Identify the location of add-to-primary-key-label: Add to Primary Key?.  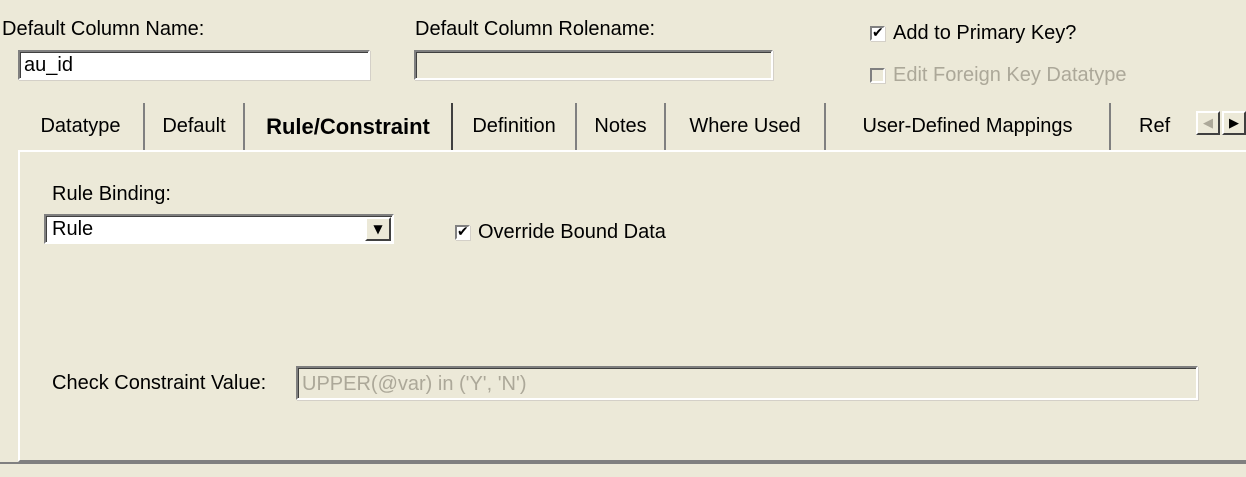
(985, 33).